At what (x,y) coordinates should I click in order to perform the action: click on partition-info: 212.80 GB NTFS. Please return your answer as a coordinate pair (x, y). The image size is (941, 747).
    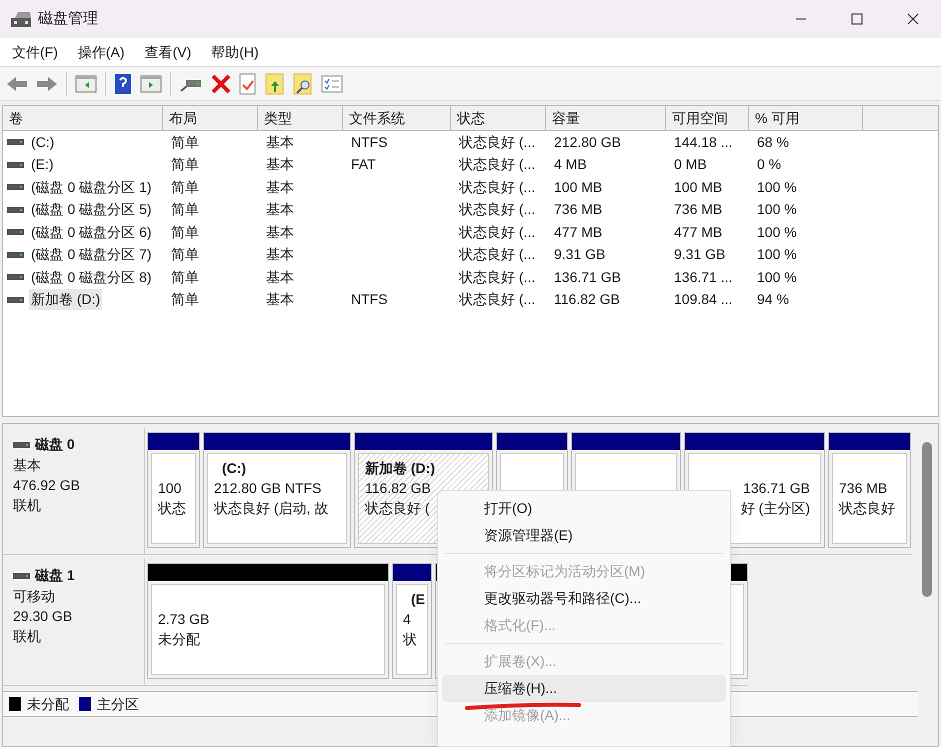
    Looking at the image, I should click on (268, 488).